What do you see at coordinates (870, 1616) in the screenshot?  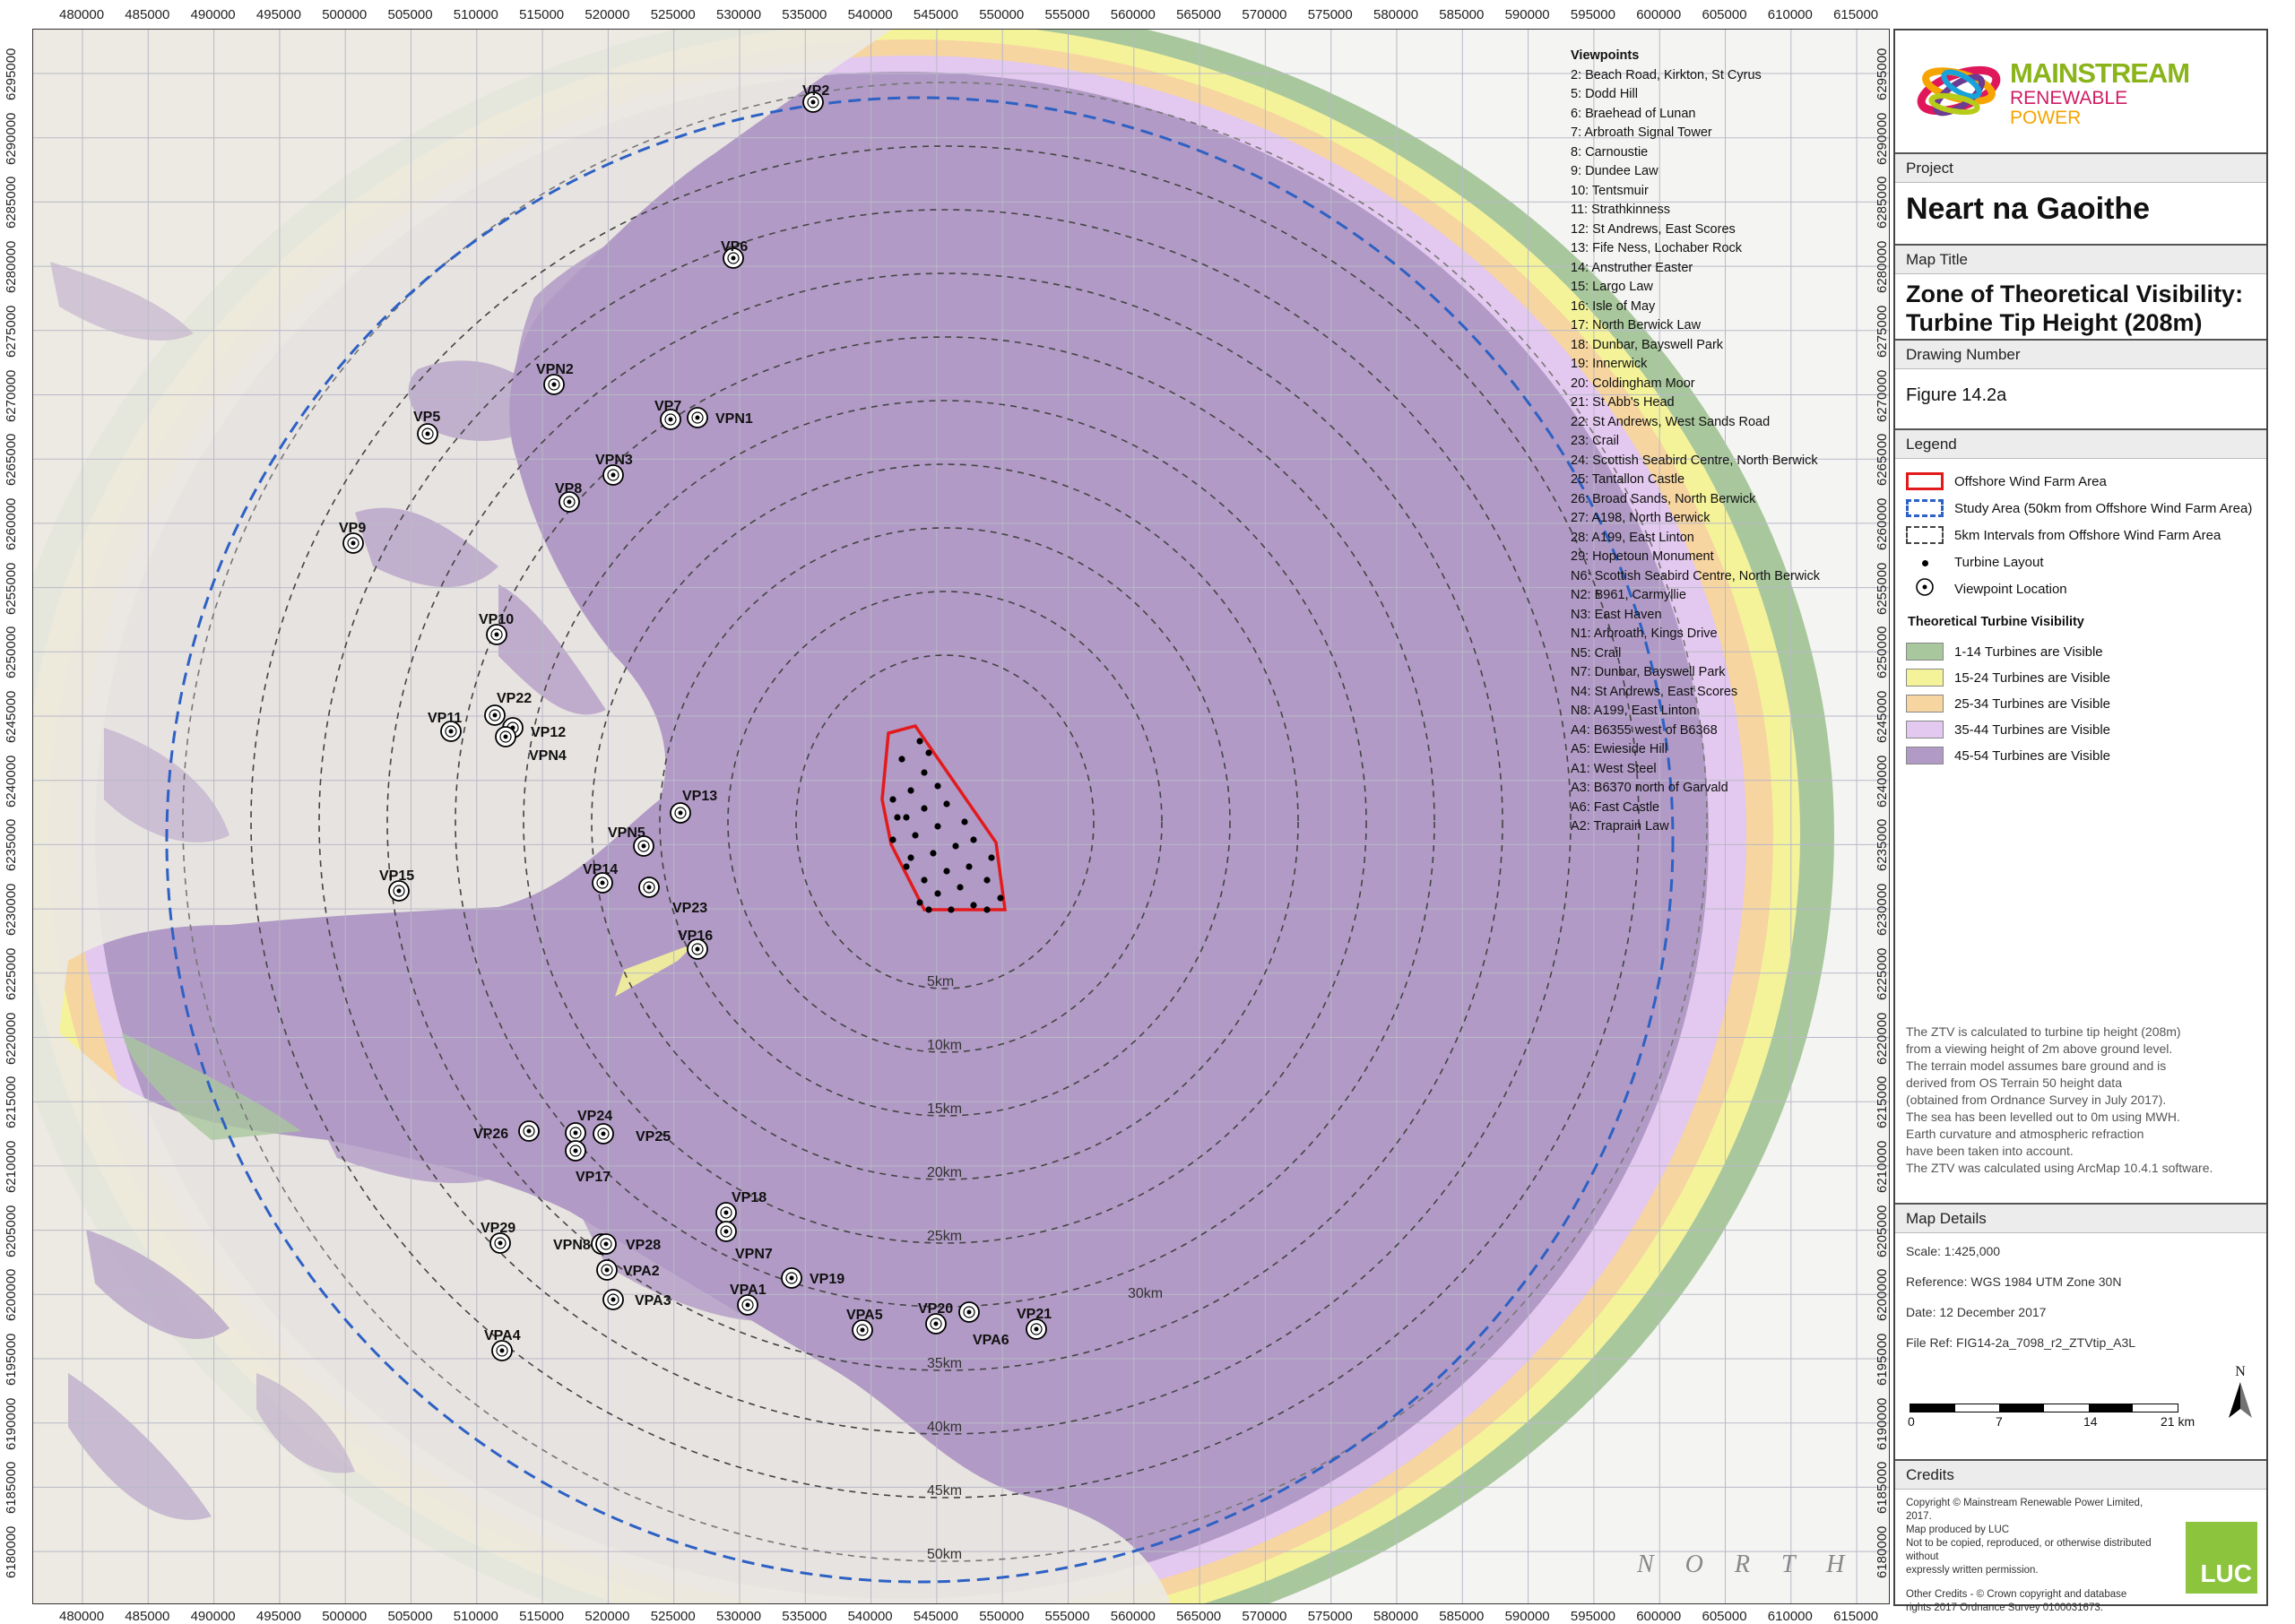 I see `x-tick-label: 540000` at bounding box center [870, 1616].